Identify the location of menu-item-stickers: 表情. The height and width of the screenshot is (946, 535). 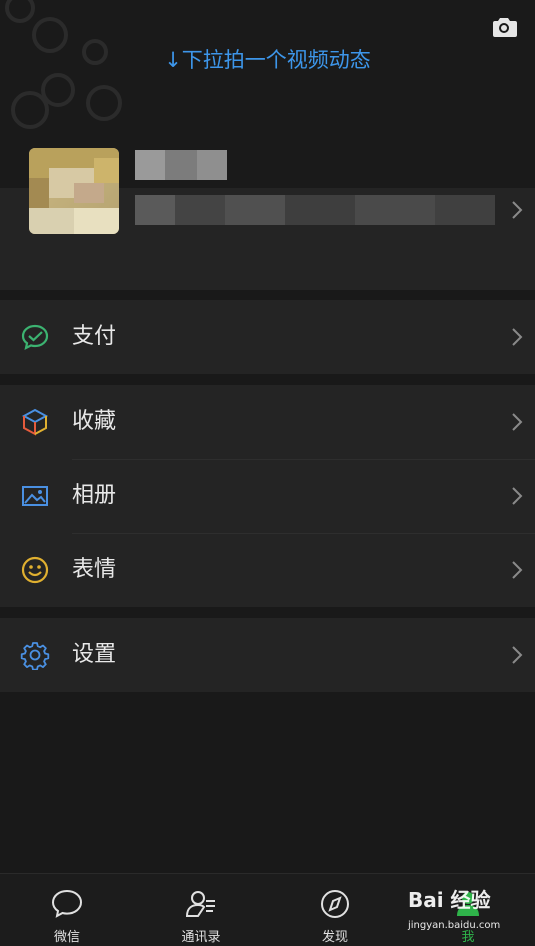
(267, 570).